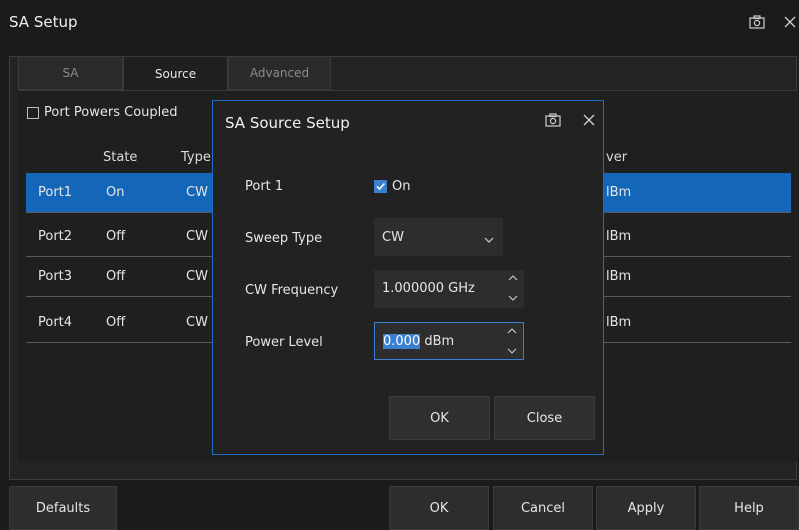 This screenshot has width=799, height=530. I want to click on row-port: Port2, so click(55, 236).